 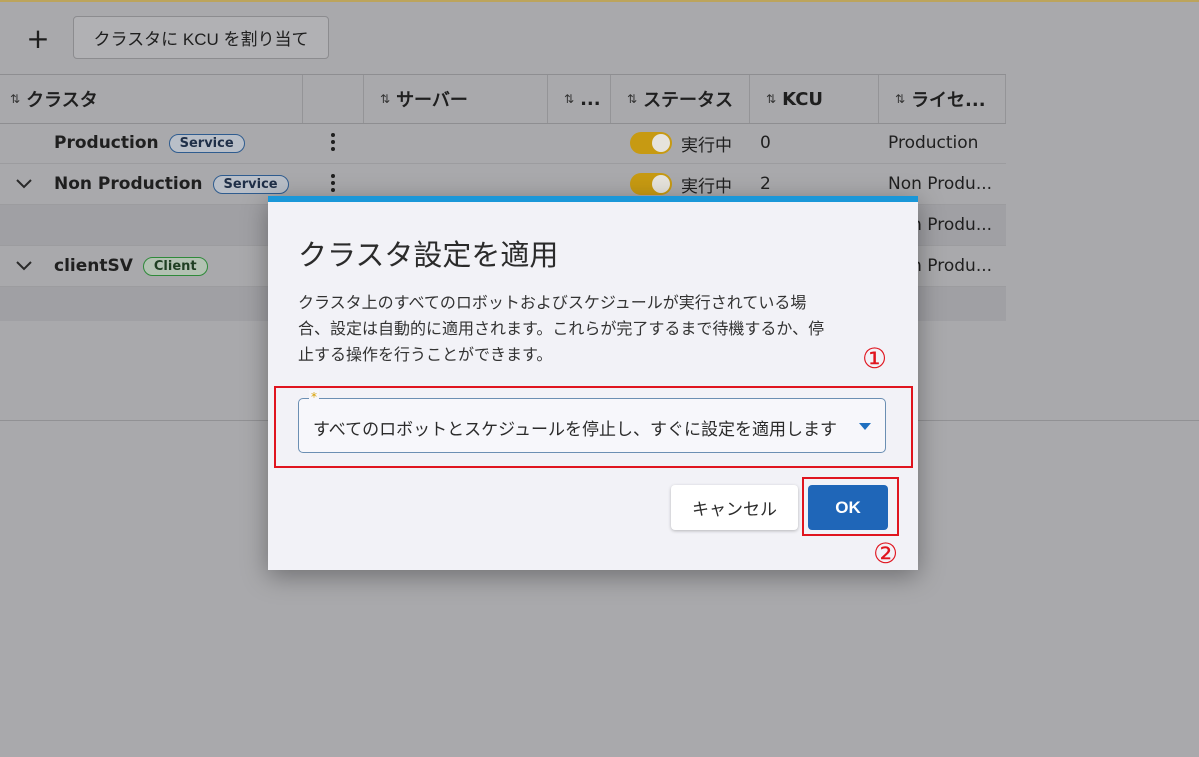 I want to click on kcu-value: 0, so click(x=765, y=143).